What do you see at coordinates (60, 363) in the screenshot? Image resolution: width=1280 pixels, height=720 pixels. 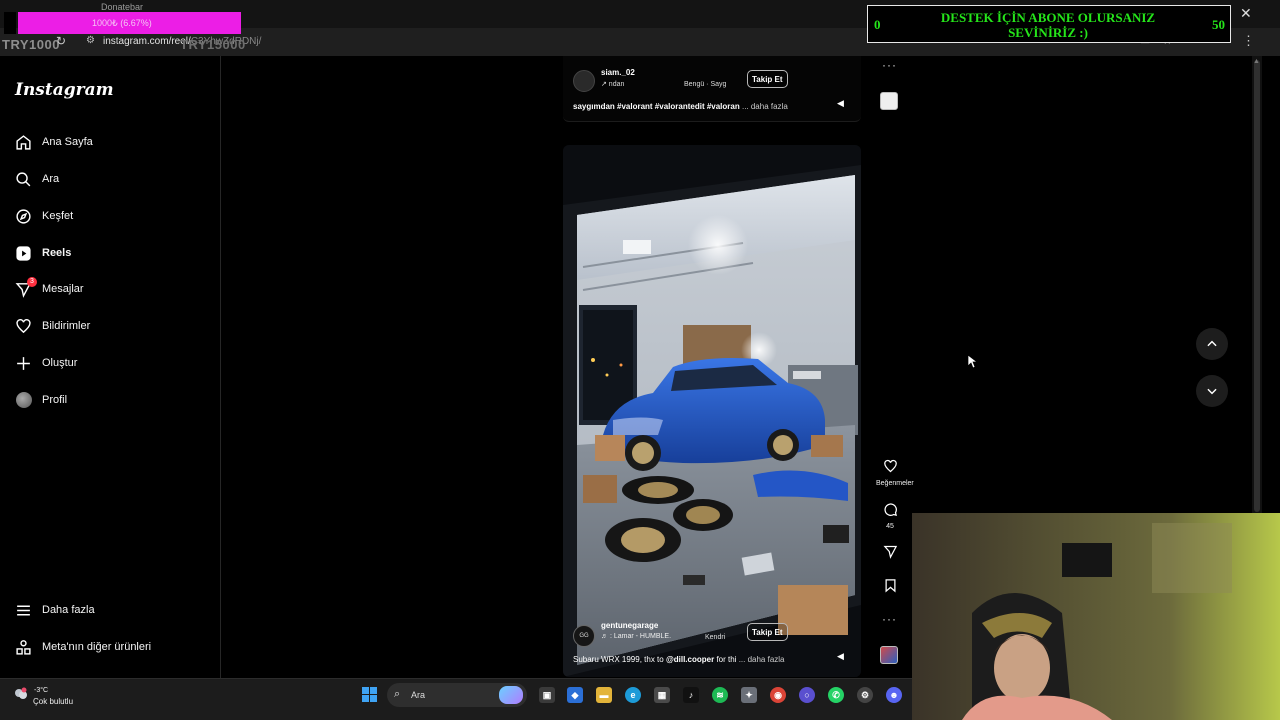 I see `sidebar-item-label: Oluştur` at bounding box center [60, 363].